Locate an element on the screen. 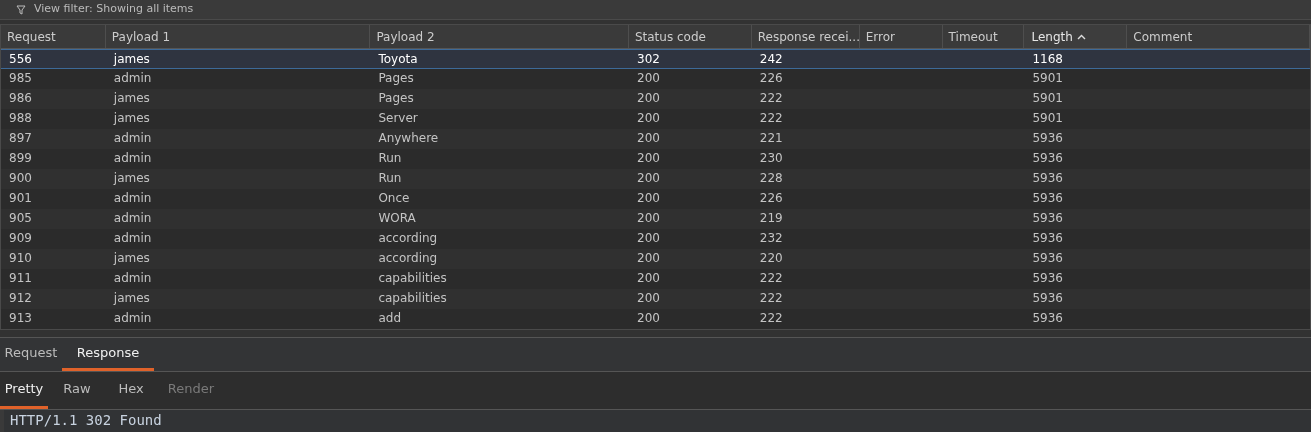 The width and height of the screenshot is (1311, 432). table-cell-text: 986 is located at coordinates (20, 98).